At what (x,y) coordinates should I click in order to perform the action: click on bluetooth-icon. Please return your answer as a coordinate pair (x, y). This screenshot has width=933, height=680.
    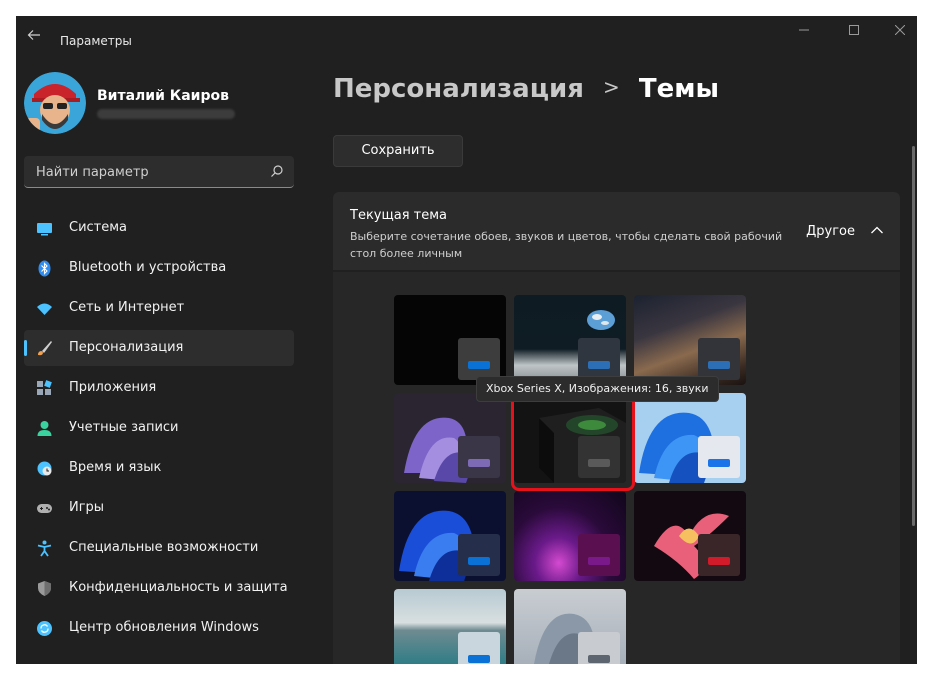
    Looking at the image, I should click on (44, 268).